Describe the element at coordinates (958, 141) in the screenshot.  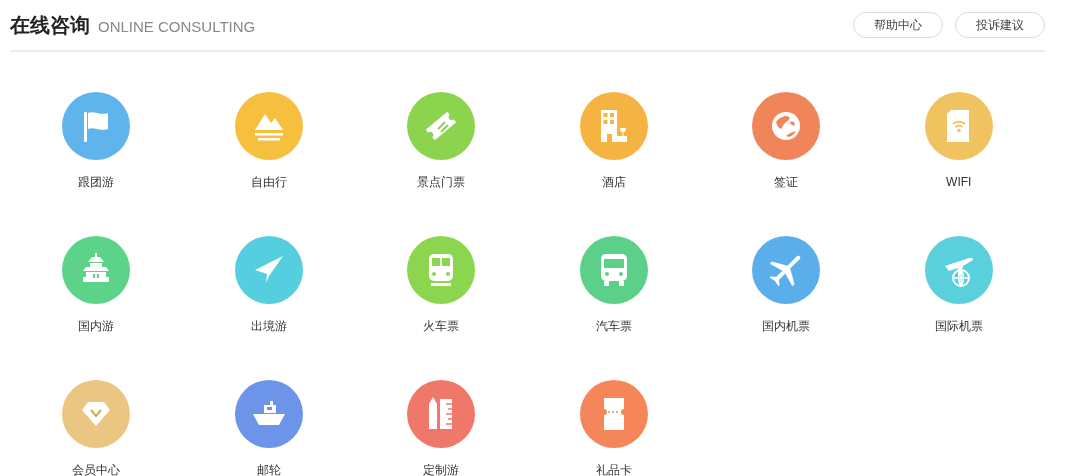
I see `service-link: WIFI` at that location.